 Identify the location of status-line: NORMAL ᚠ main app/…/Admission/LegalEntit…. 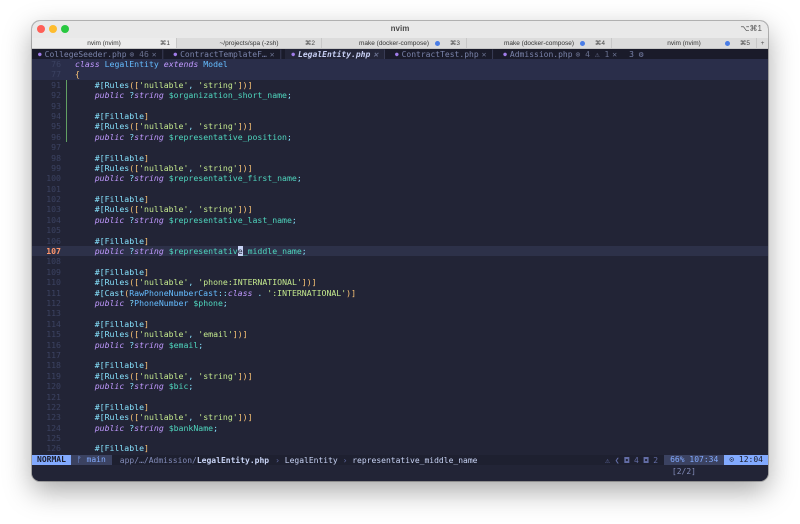
(400, 460).